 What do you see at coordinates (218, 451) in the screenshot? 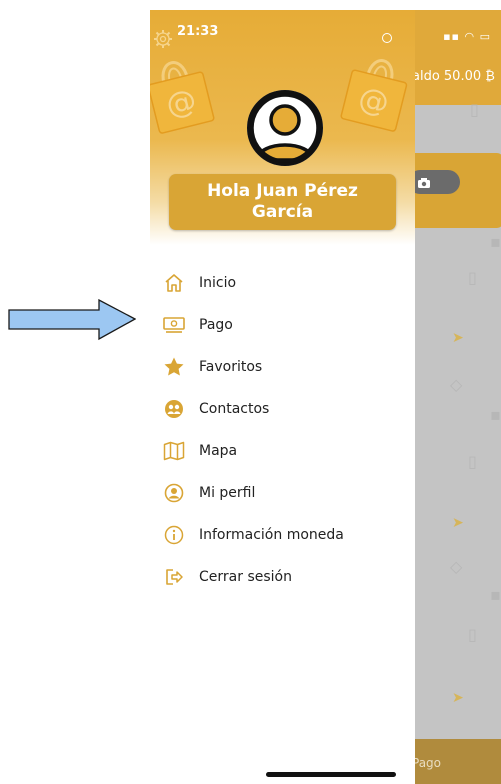
I see `menu-item-label: Mapa` at bounding box center [218, 451].